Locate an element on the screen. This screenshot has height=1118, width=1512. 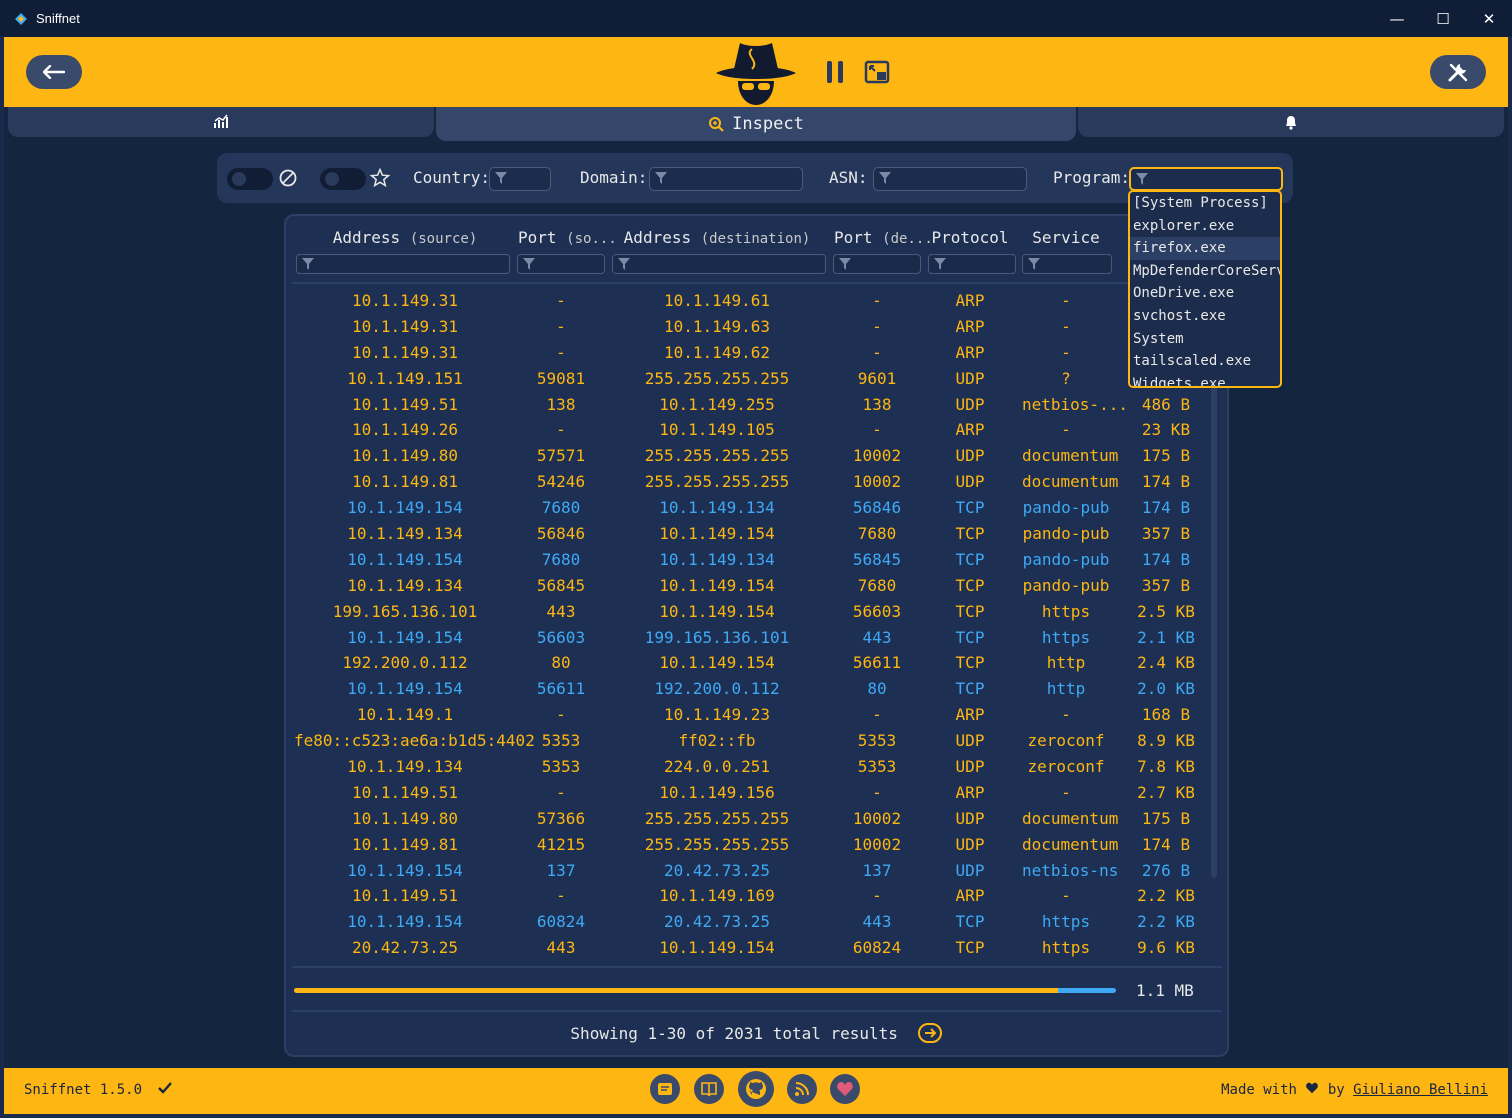
news-icon is located at coordinates (665, 1089).